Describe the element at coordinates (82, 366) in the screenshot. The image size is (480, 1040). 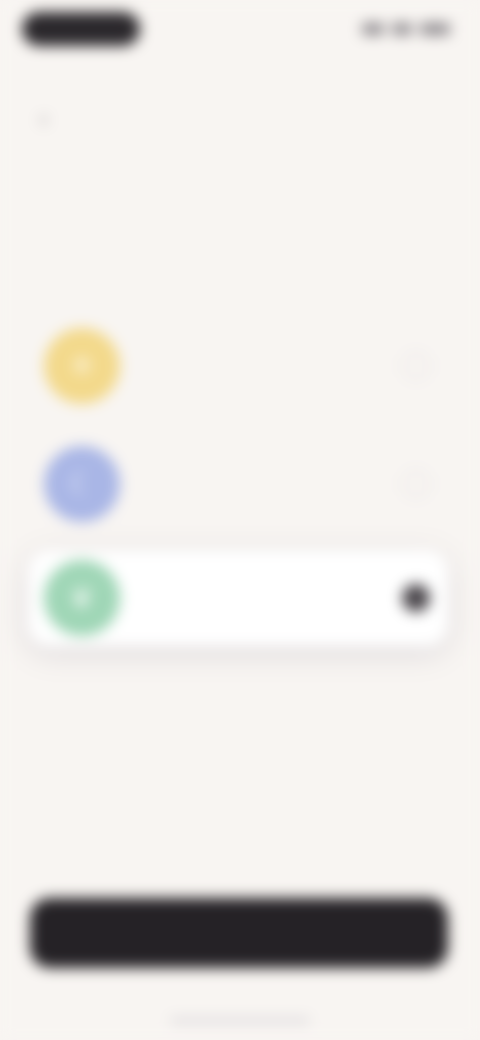
I see `sun-icon: ☀` at that location.